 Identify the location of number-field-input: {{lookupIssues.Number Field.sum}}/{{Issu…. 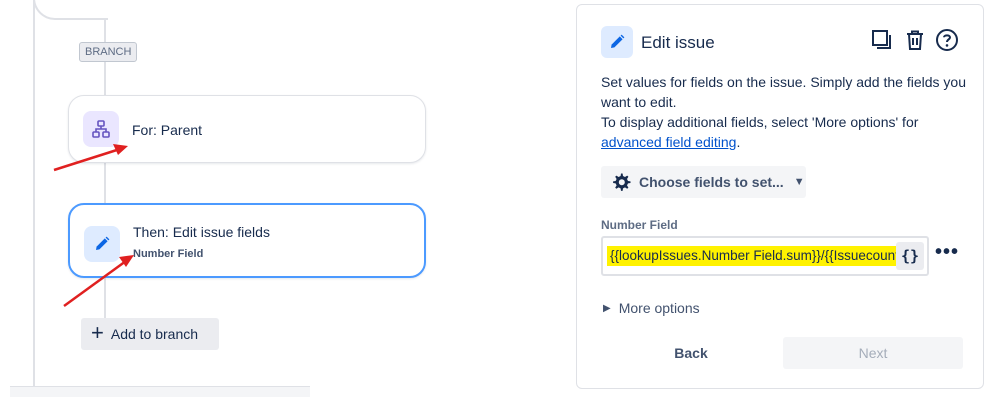
(765, 256).